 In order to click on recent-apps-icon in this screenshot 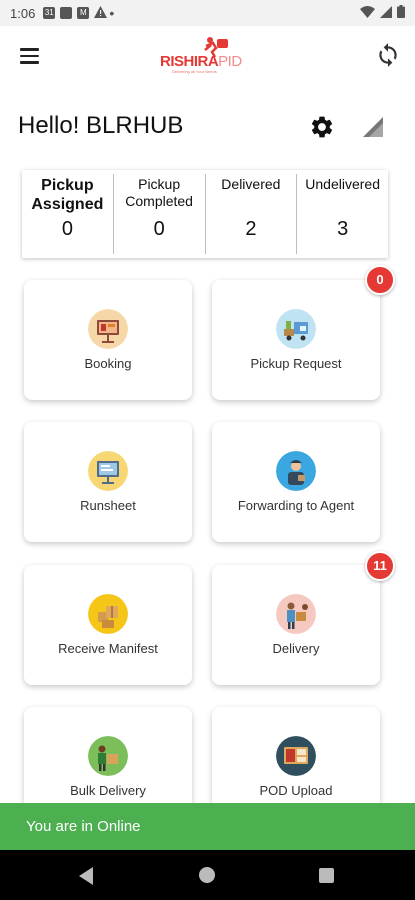, I will do `click(326, 875)`.